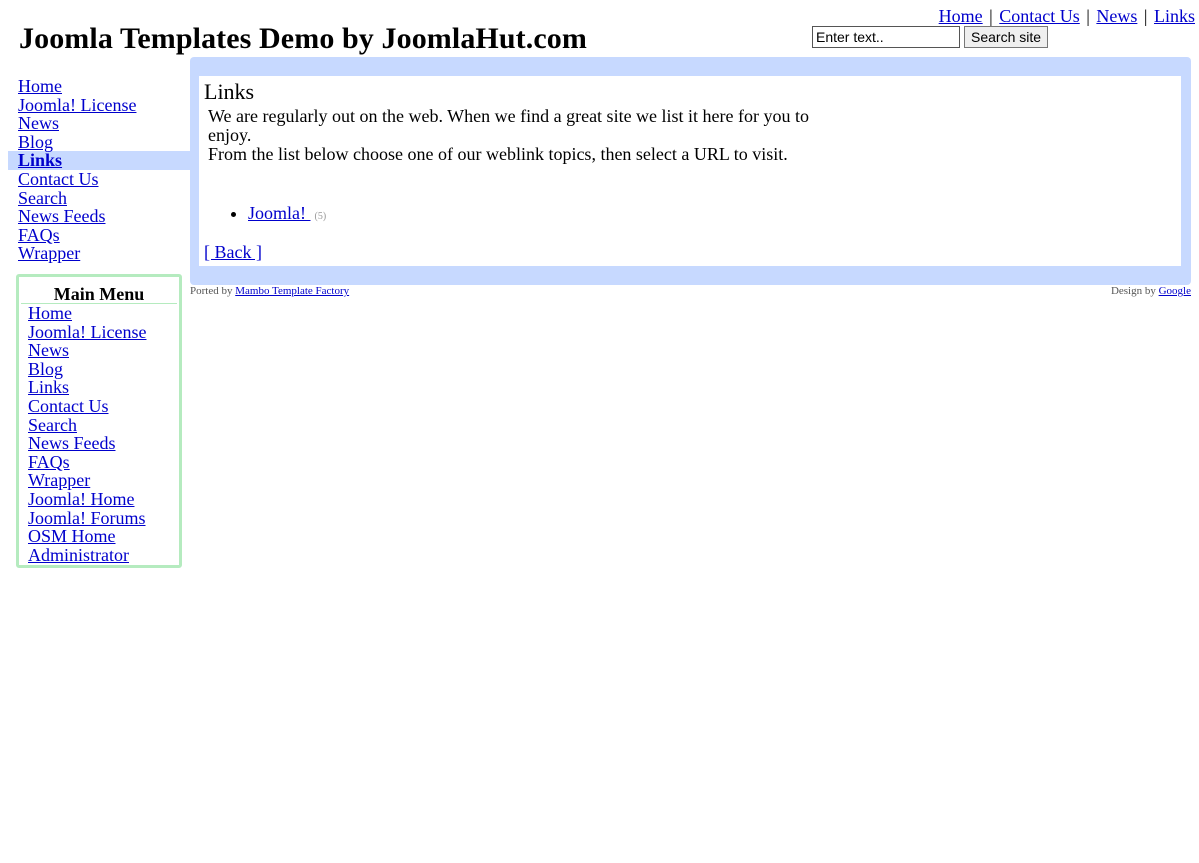 The width and height of the screenshot is (1199, 863). I want to click on back-link: [ Back ], so click(233, 252).